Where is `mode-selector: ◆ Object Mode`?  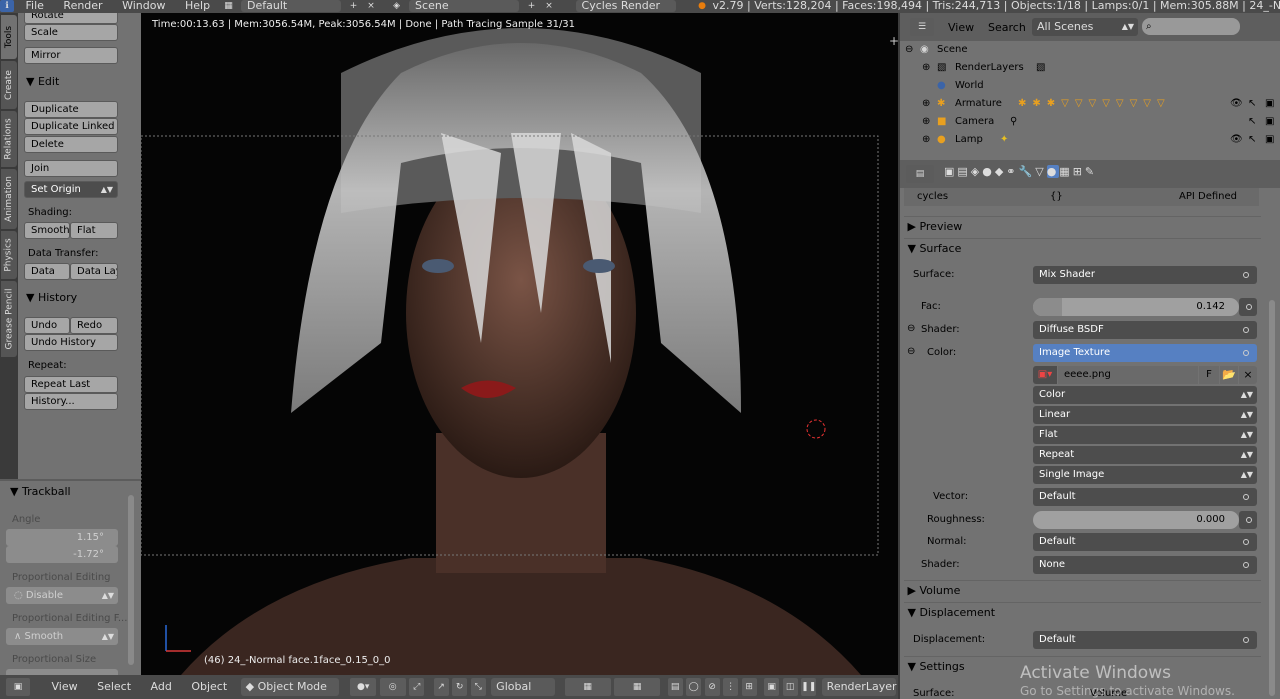
mode-selector: ◆ Object Mode is located at coordinates (289, 687).